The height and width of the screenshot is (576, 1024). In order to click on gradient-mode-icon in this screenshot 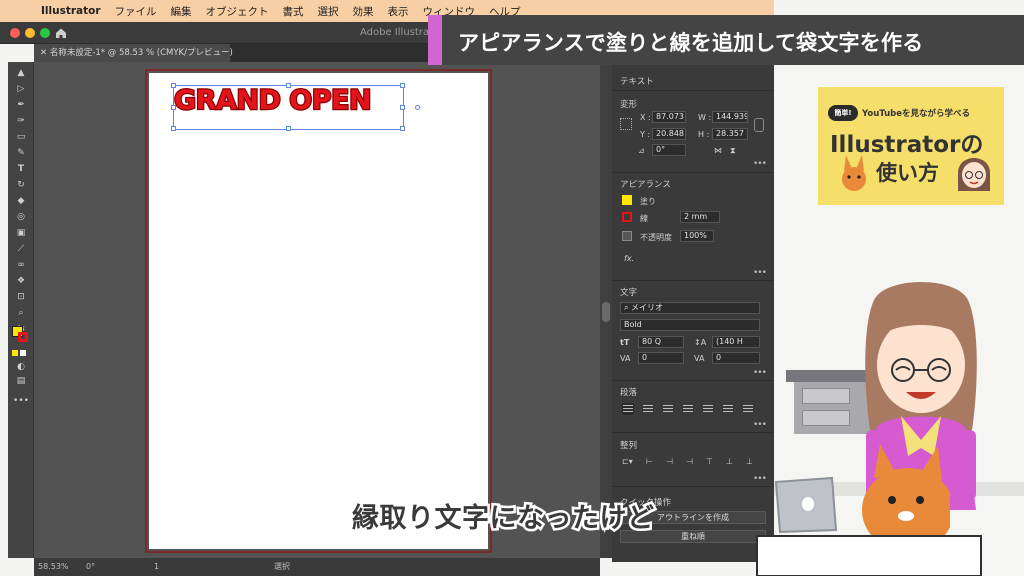, I will do `click(23, 353)`.